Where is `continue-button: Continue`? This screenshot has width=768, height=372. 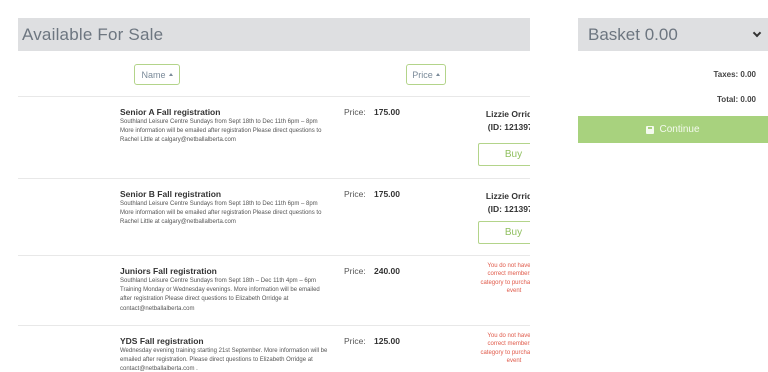
continue-button: Continue is located at coordinates (673, 129).